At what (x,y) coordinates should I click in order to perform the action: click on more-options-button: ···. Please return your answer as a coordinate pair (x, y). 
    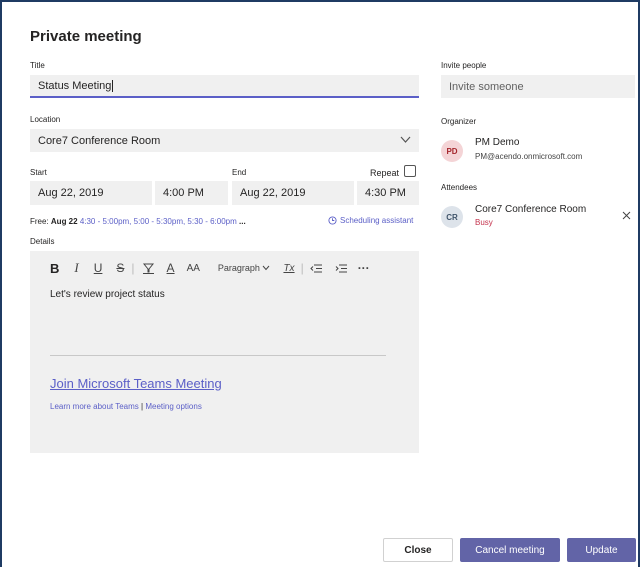
    Looking at the image, I should click on (364, 268).